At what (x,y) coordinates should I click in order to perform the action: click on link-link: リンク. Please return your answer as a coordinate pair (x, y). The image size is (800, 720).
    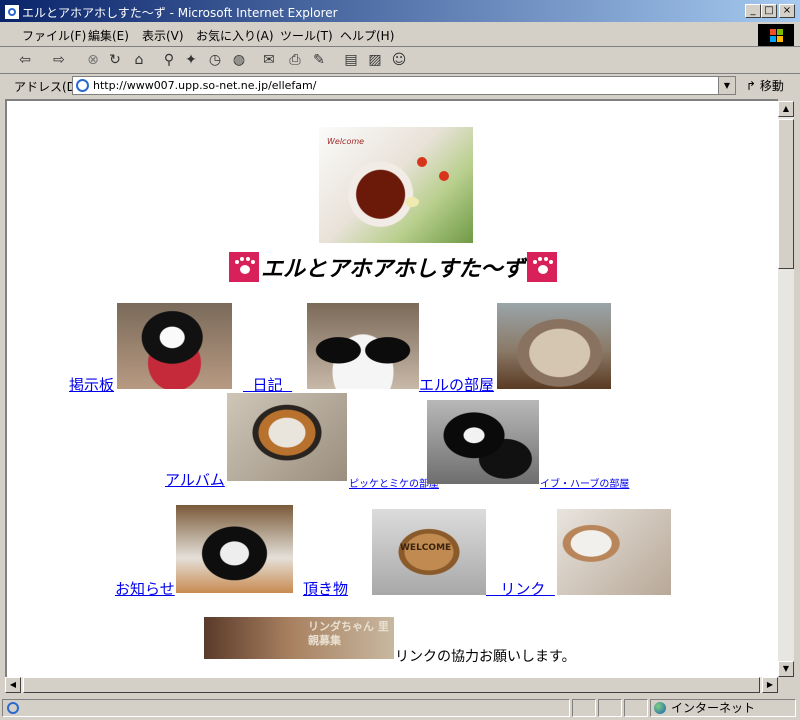
    Looking at the image, I should click on (520, 588).